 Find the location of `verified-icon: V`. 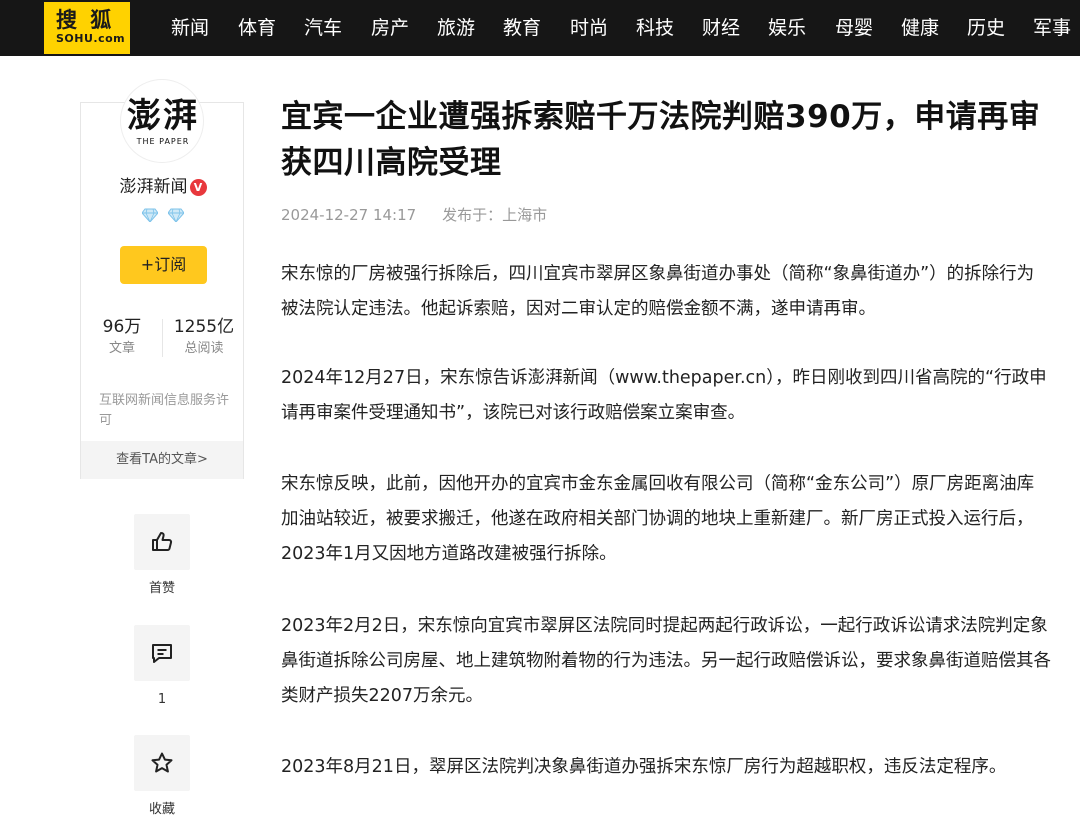

verified-icon: V is located at coordinates (198, 187).